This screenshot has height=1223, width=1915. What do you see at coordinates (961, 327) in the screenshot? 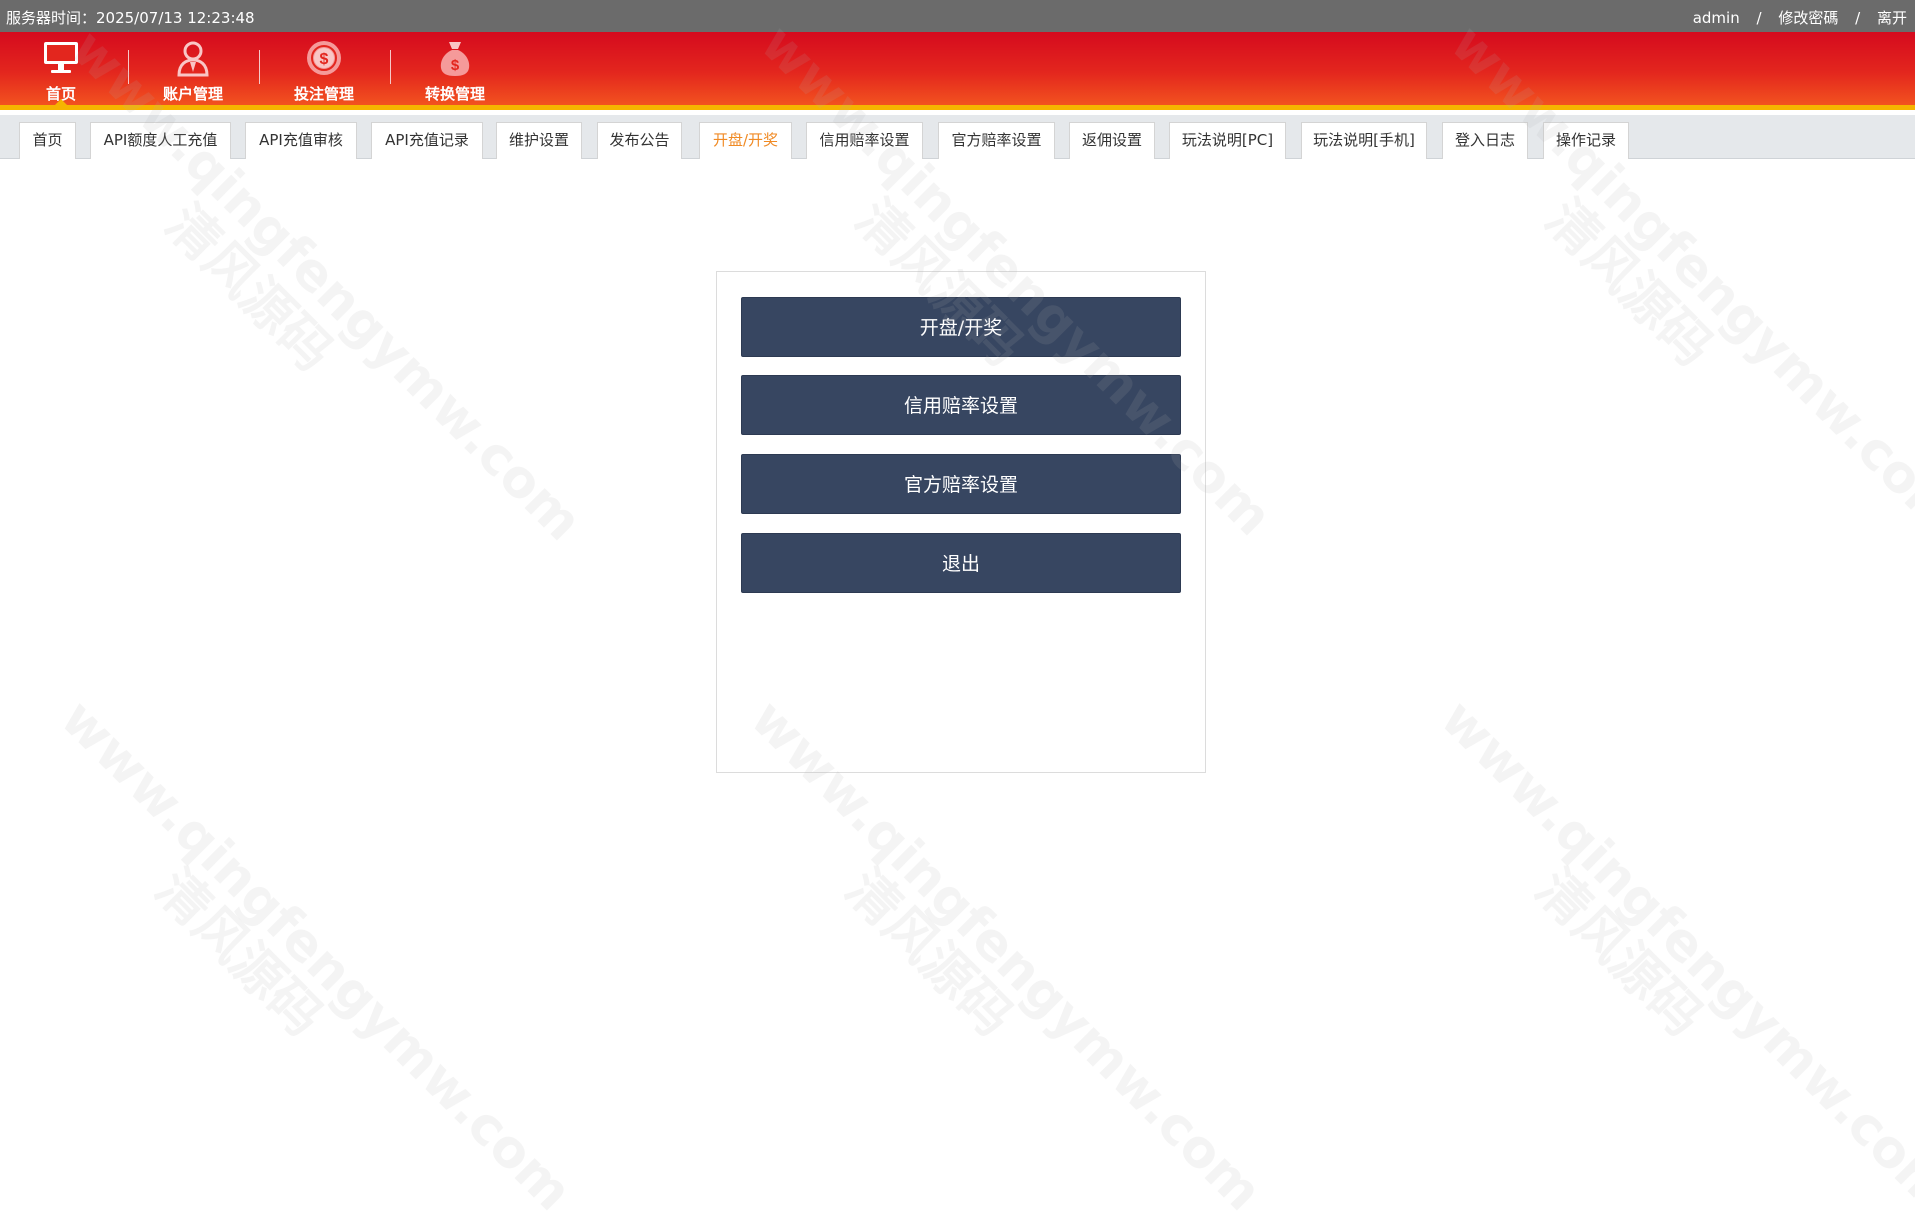
I see `open-draw-button: 开盘/开奖` at bounding box center [961, 327].